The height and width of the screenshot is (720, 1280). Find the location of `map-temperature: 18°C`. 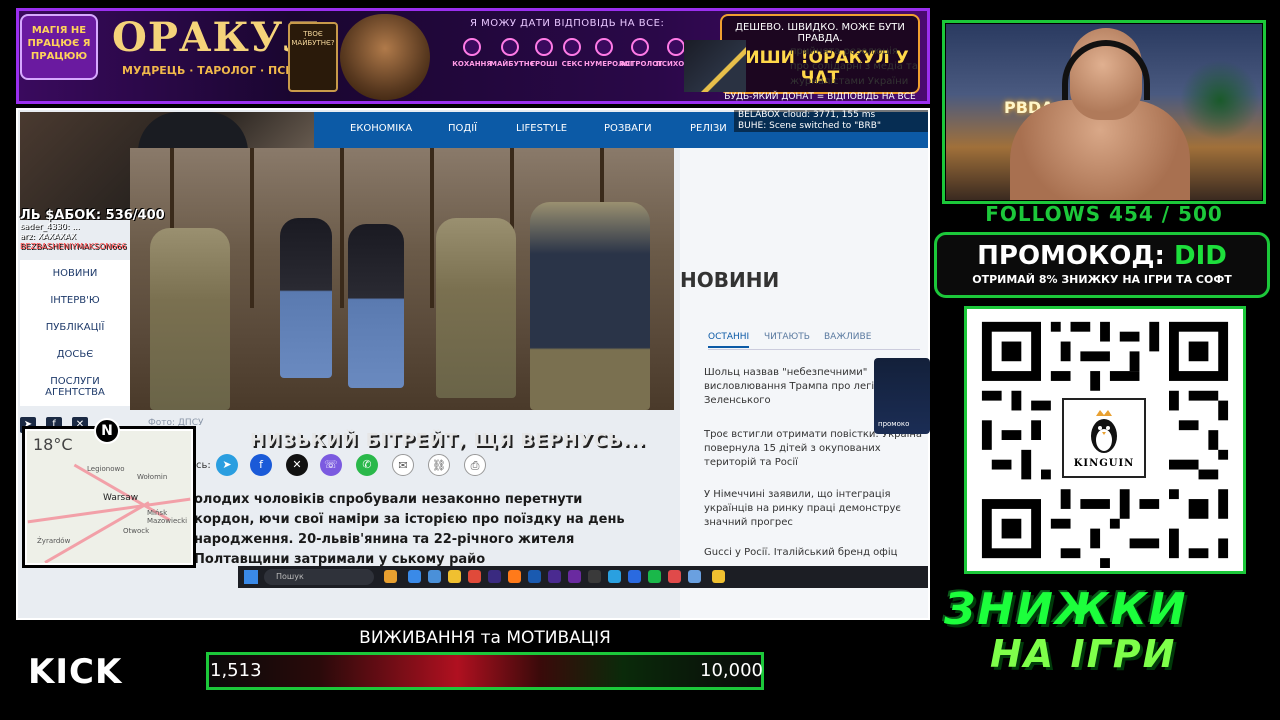

map-temperature: 18°C is located at coordinates (53, 444).